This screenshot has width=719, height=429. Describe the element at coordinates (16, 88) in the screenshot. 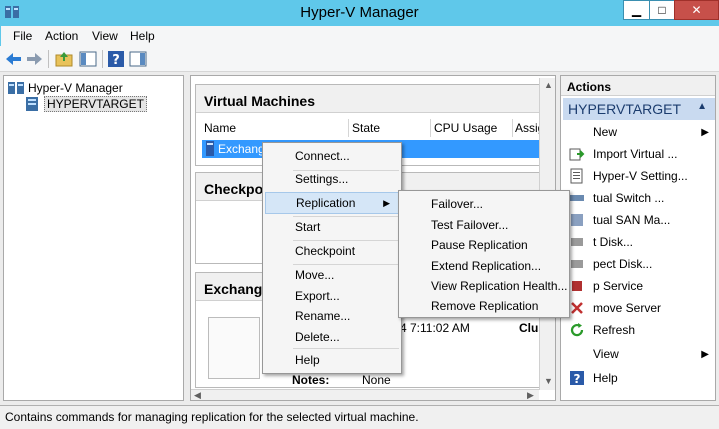

I see `hyperv-manager-icon` at that location.